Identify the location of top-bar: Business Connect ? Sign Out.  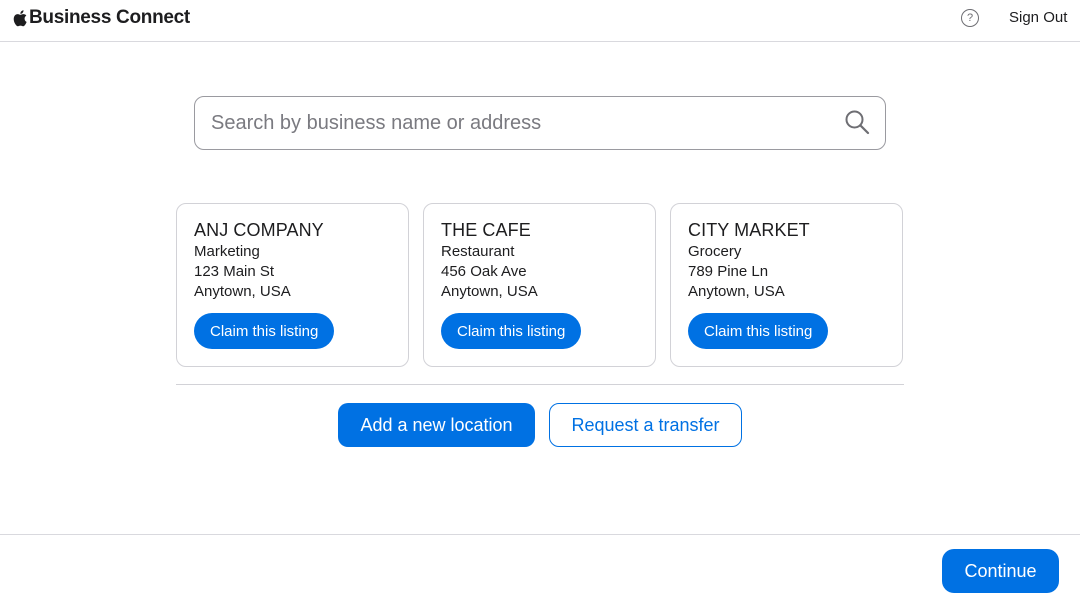
(540, 21).